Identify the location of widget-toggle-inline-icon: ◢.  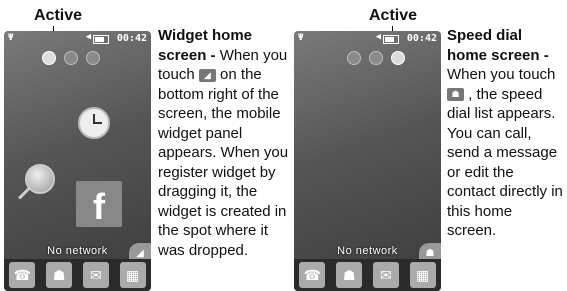
(207, 75).